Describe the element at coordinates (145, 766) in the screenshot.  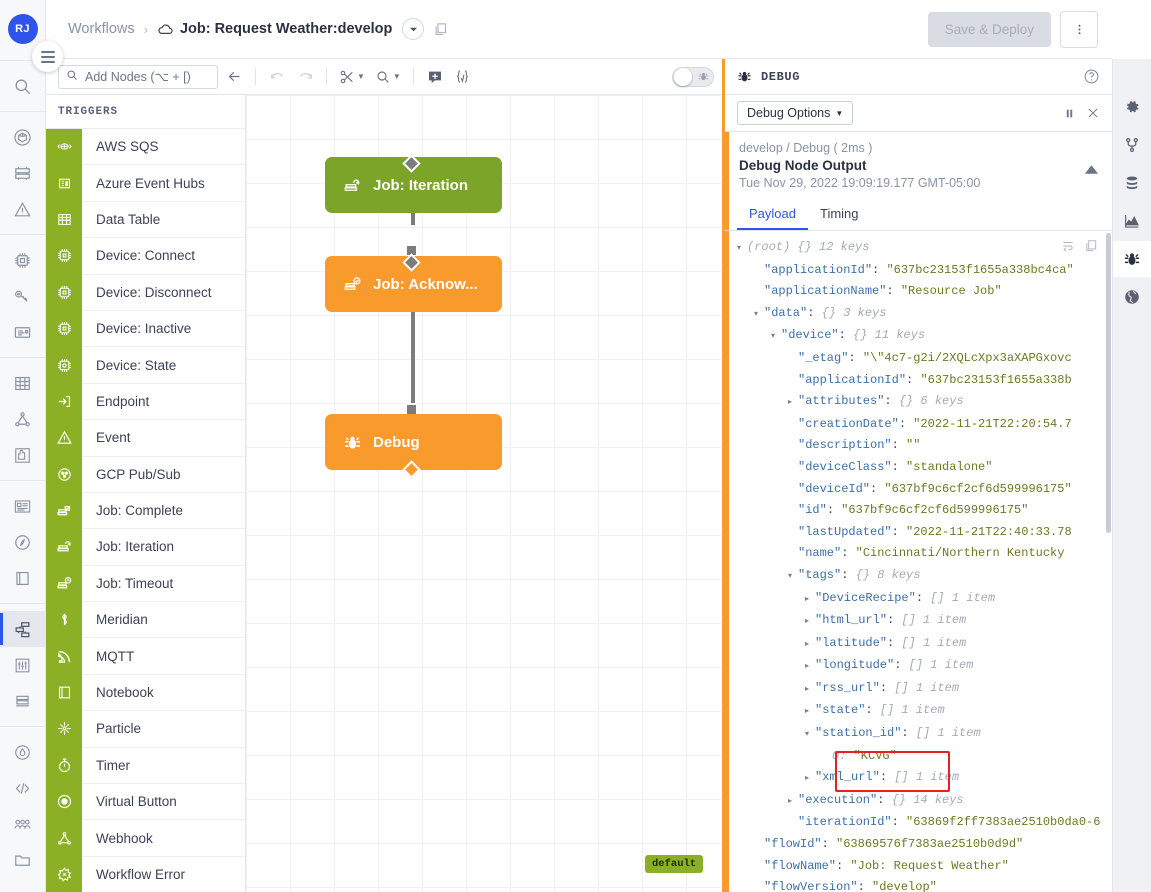
I see `trigger-item: Timer` at that location.